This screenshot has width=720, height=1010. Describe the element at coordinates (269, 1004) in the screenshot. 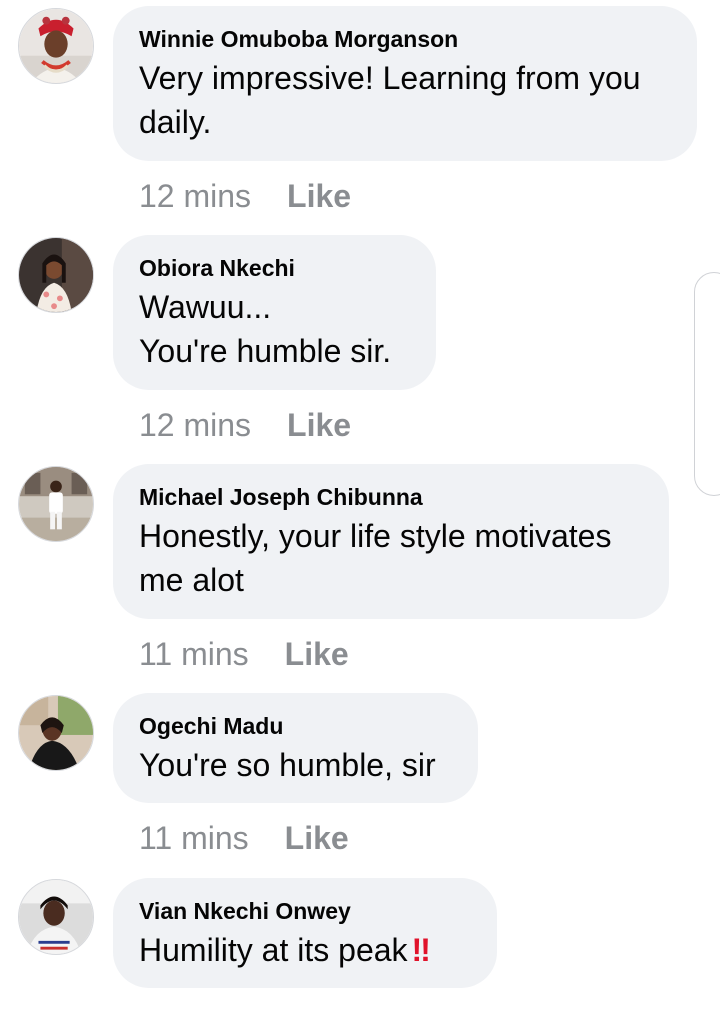

I see `comment-meta-cutoff` at that location.